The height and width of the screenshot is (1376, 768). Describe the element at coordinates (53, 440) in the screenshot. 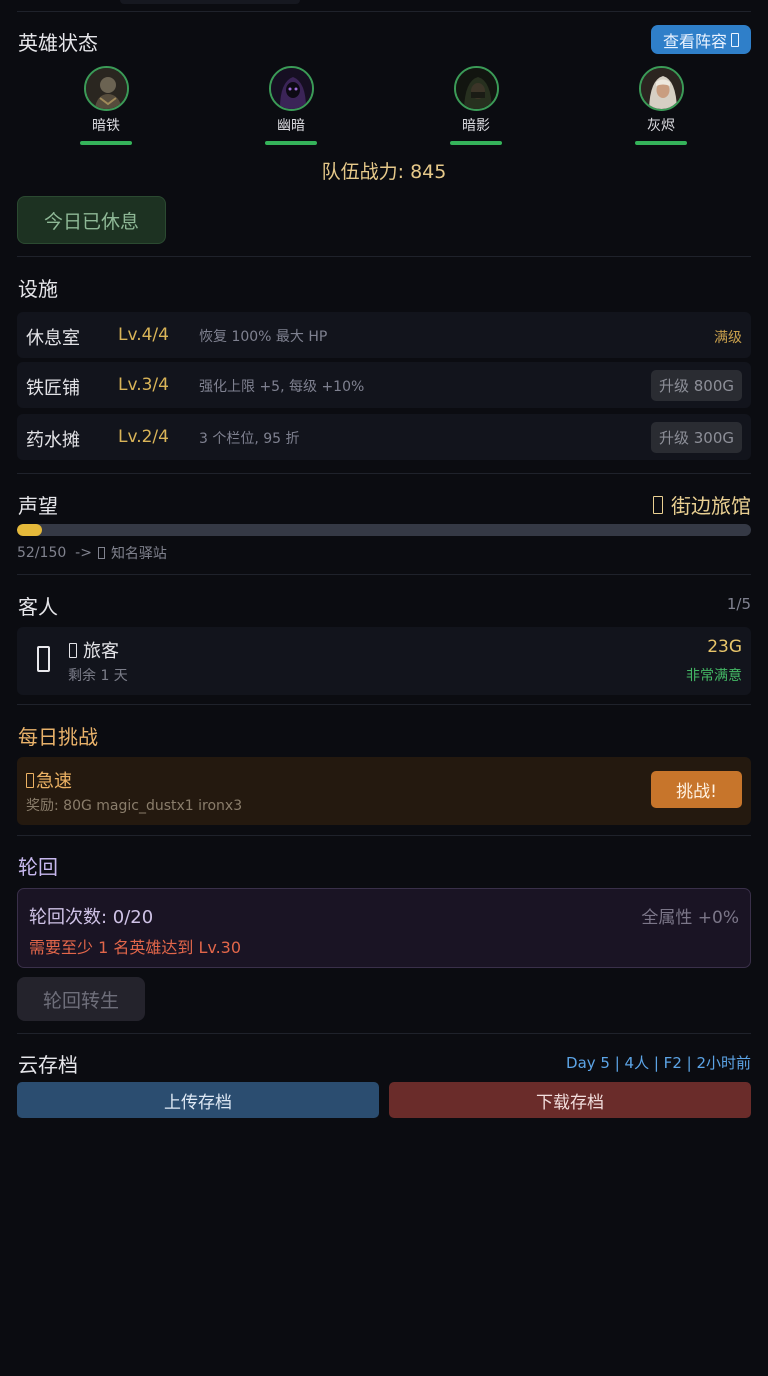

I see `facility-name: 药水摊` at that location.